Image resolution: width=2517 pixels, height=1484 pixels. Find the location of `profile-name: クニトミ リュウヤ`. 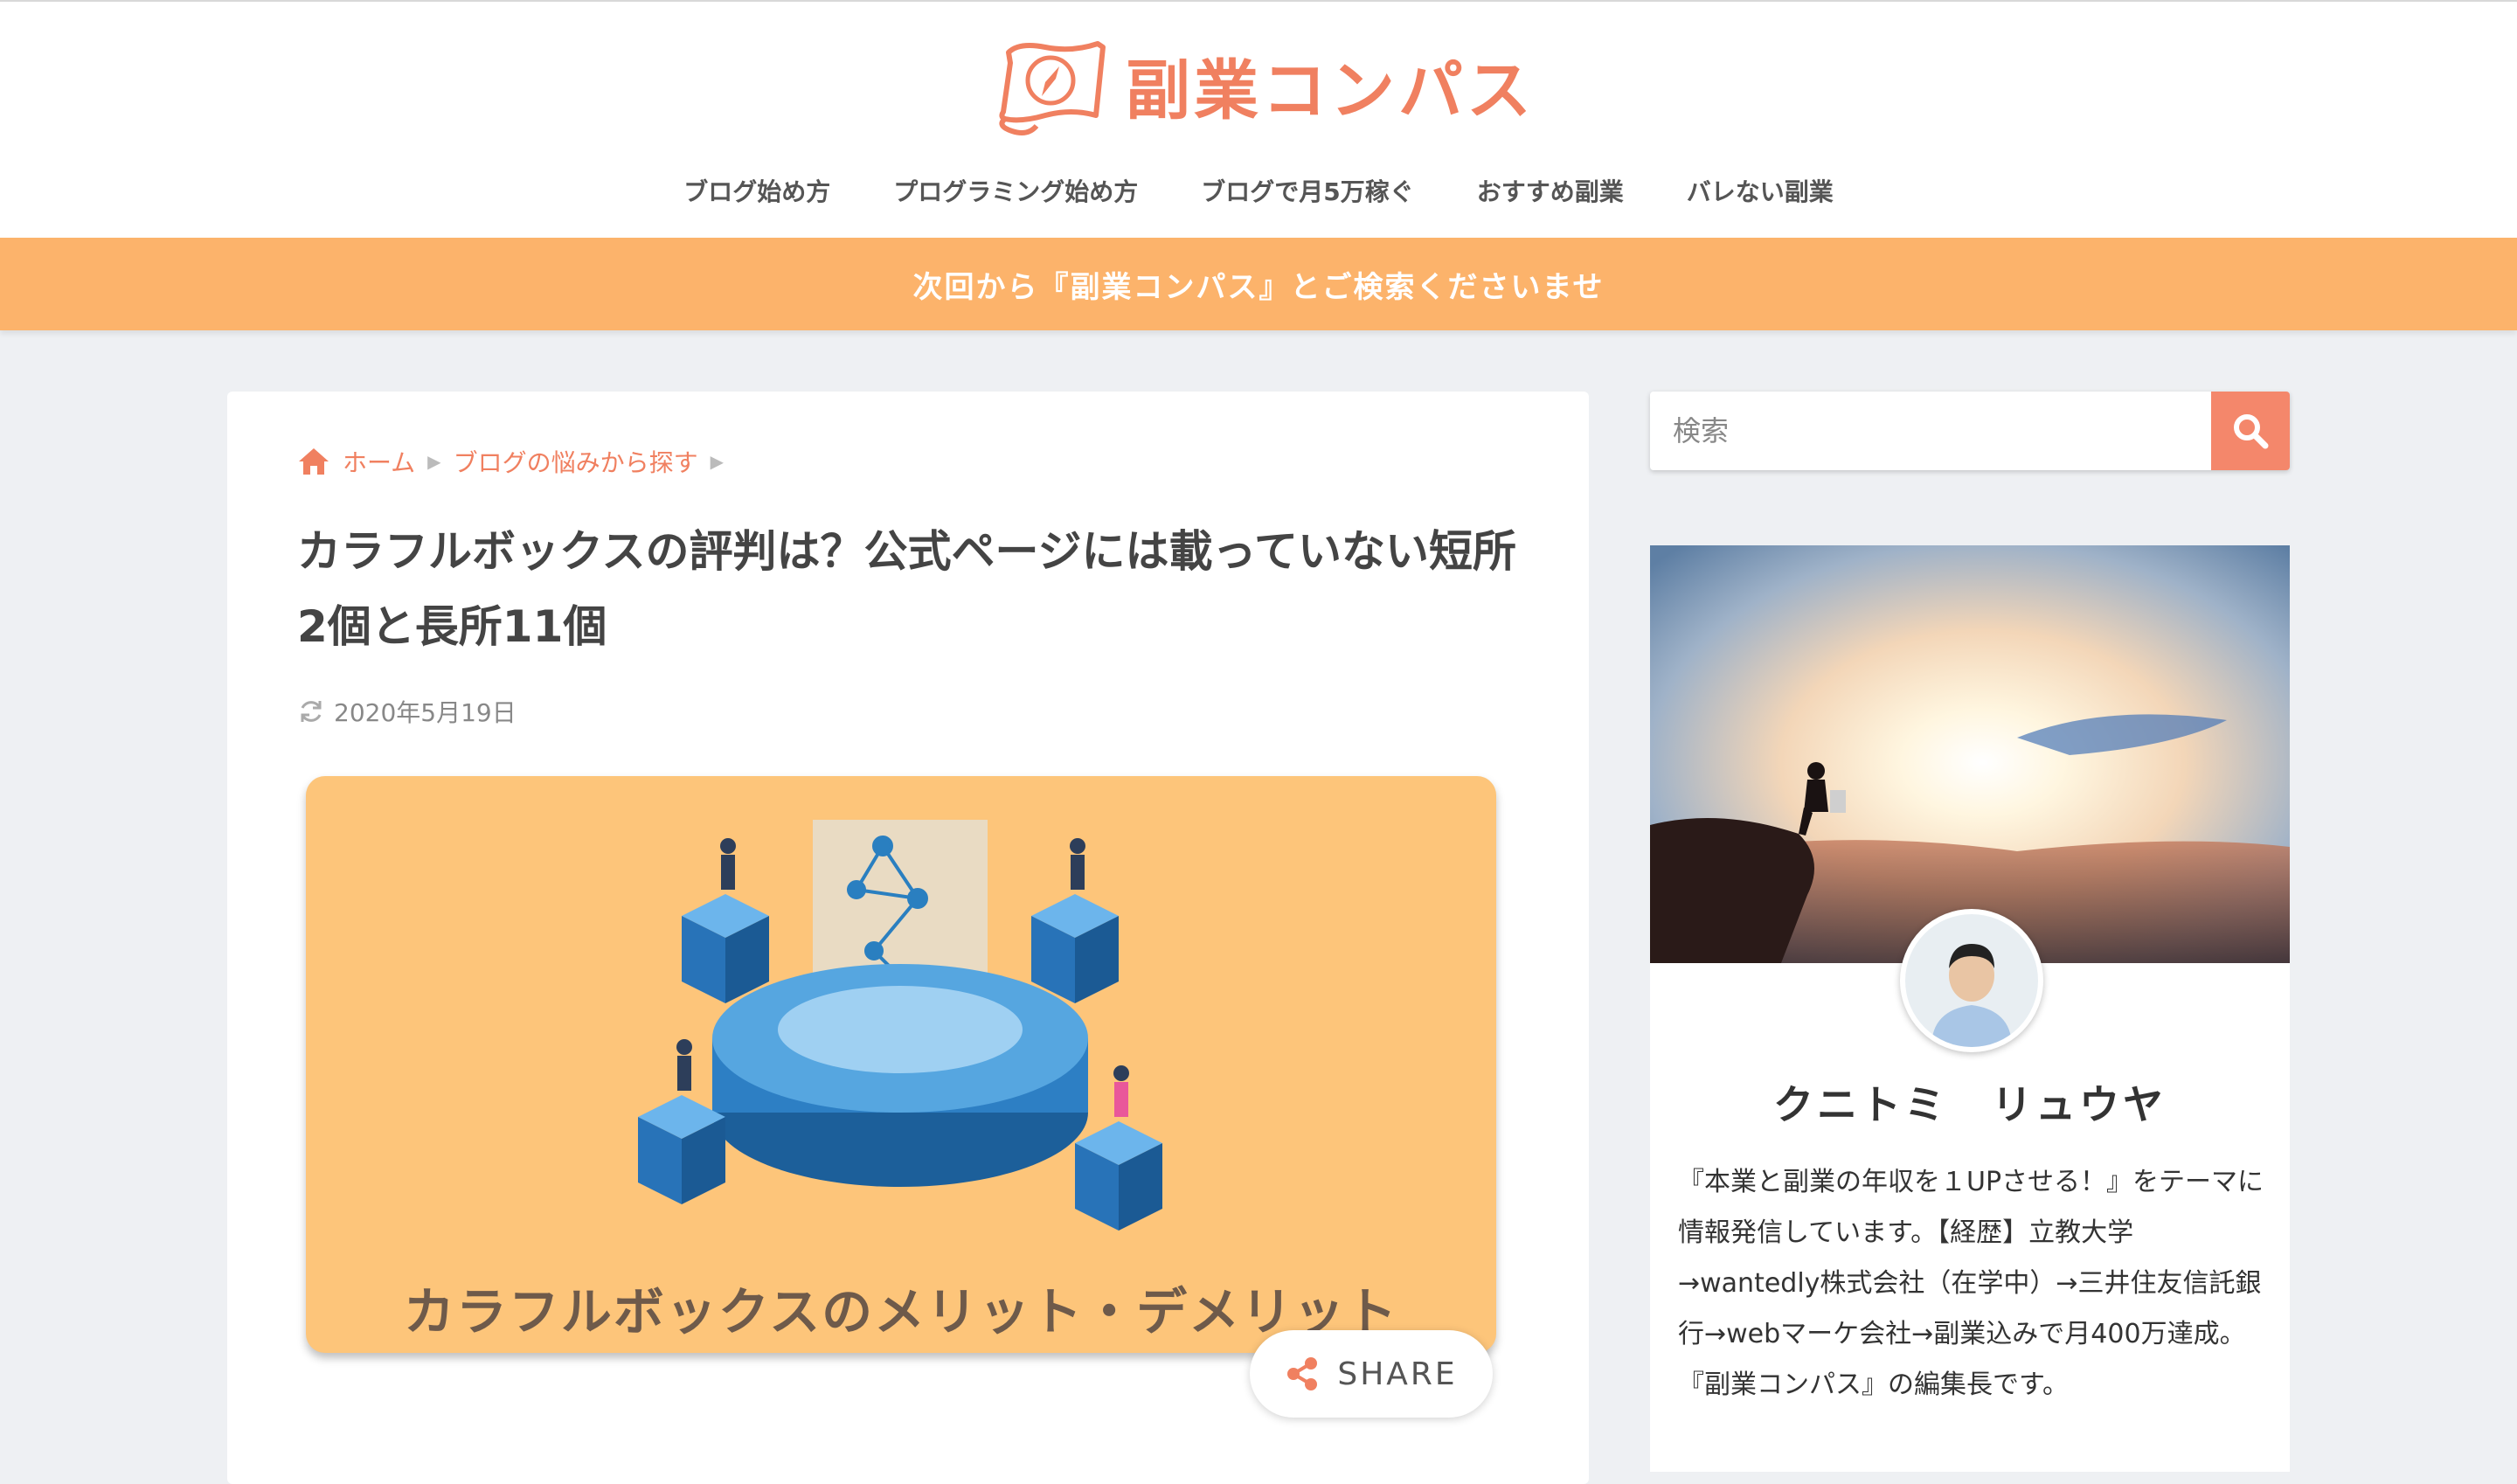

profile-name: クニトミ リュウヤ is located at coordinates (1970, 1104).